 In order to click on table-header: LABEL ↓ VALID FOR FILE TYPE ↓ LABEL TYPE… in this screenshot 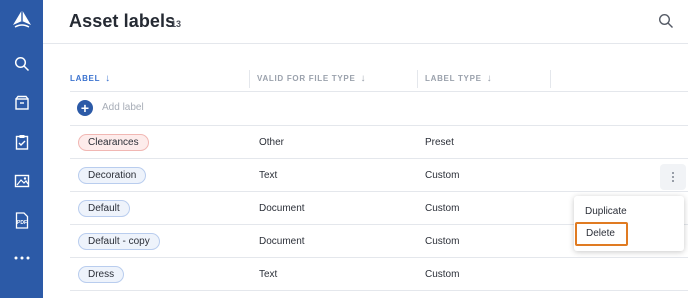, I will do `click(379, 79)`.